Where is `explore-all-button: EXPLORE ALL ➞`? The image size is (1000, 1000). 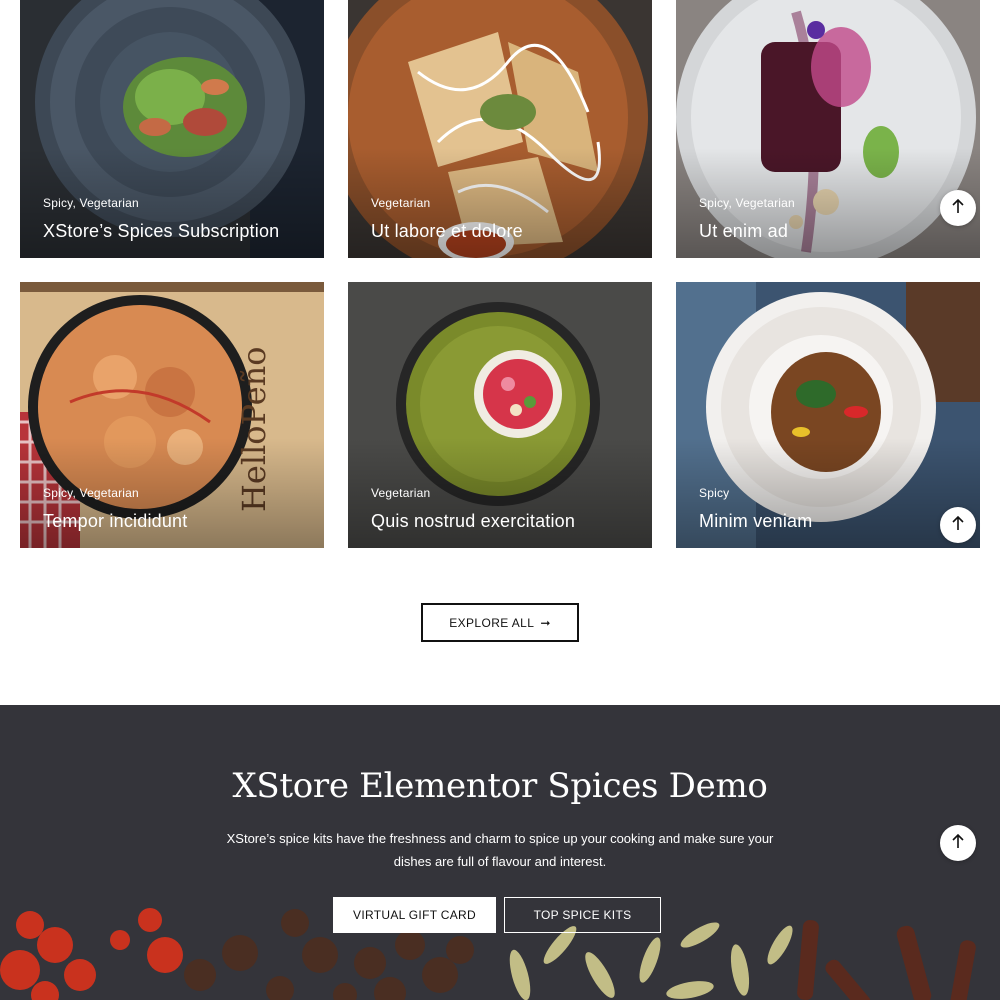
explore-all-button: EXPLORE ALL ➞ is located at coordinates (500, 622).